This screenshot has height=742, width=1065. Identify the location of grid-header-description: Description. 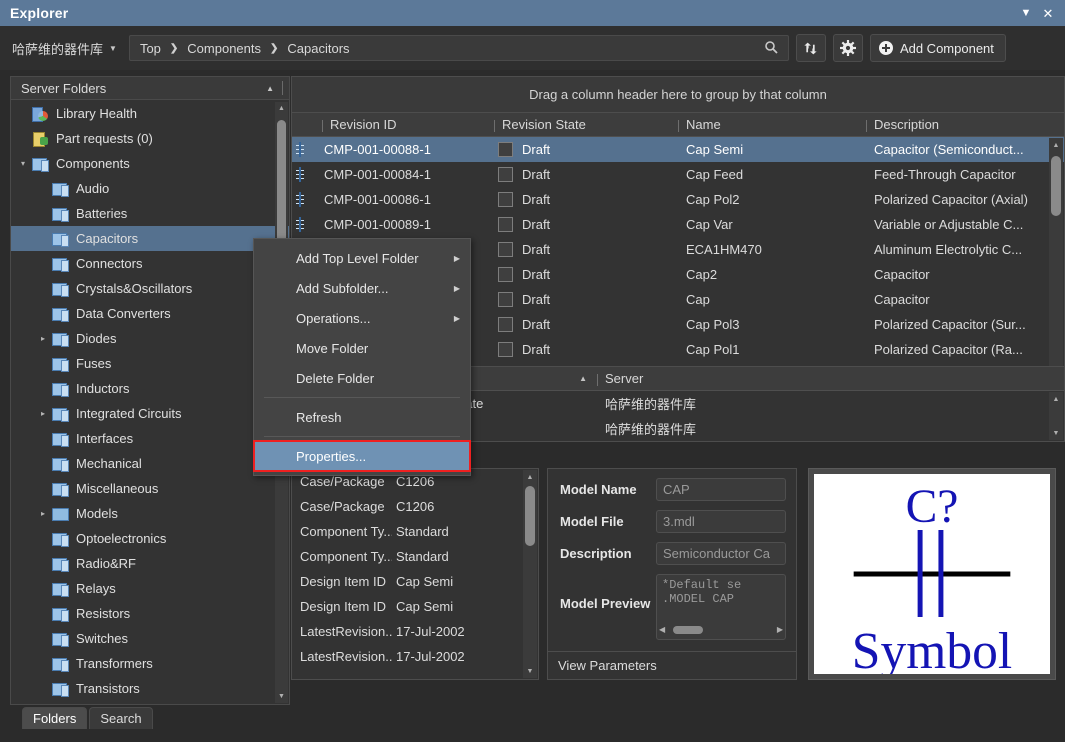
(954, 124).